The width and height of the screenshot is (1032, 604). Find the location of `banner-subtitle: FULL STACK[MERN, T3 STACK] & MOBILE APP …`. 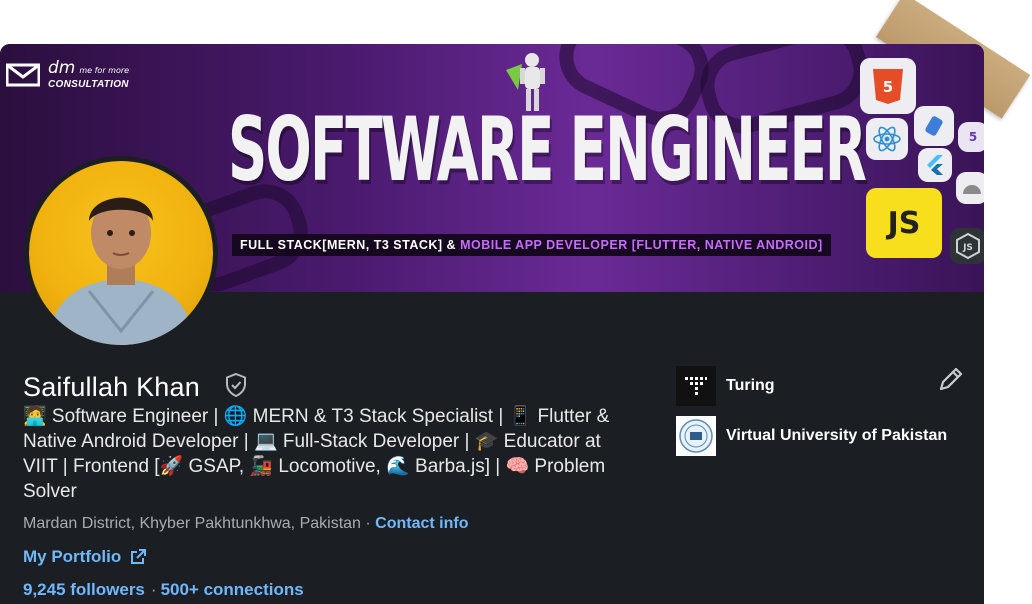

banner-subtitle: FULL STACK[MERN, T3 STACK] & MOBILE APP … is located at coordinates (531, 245).